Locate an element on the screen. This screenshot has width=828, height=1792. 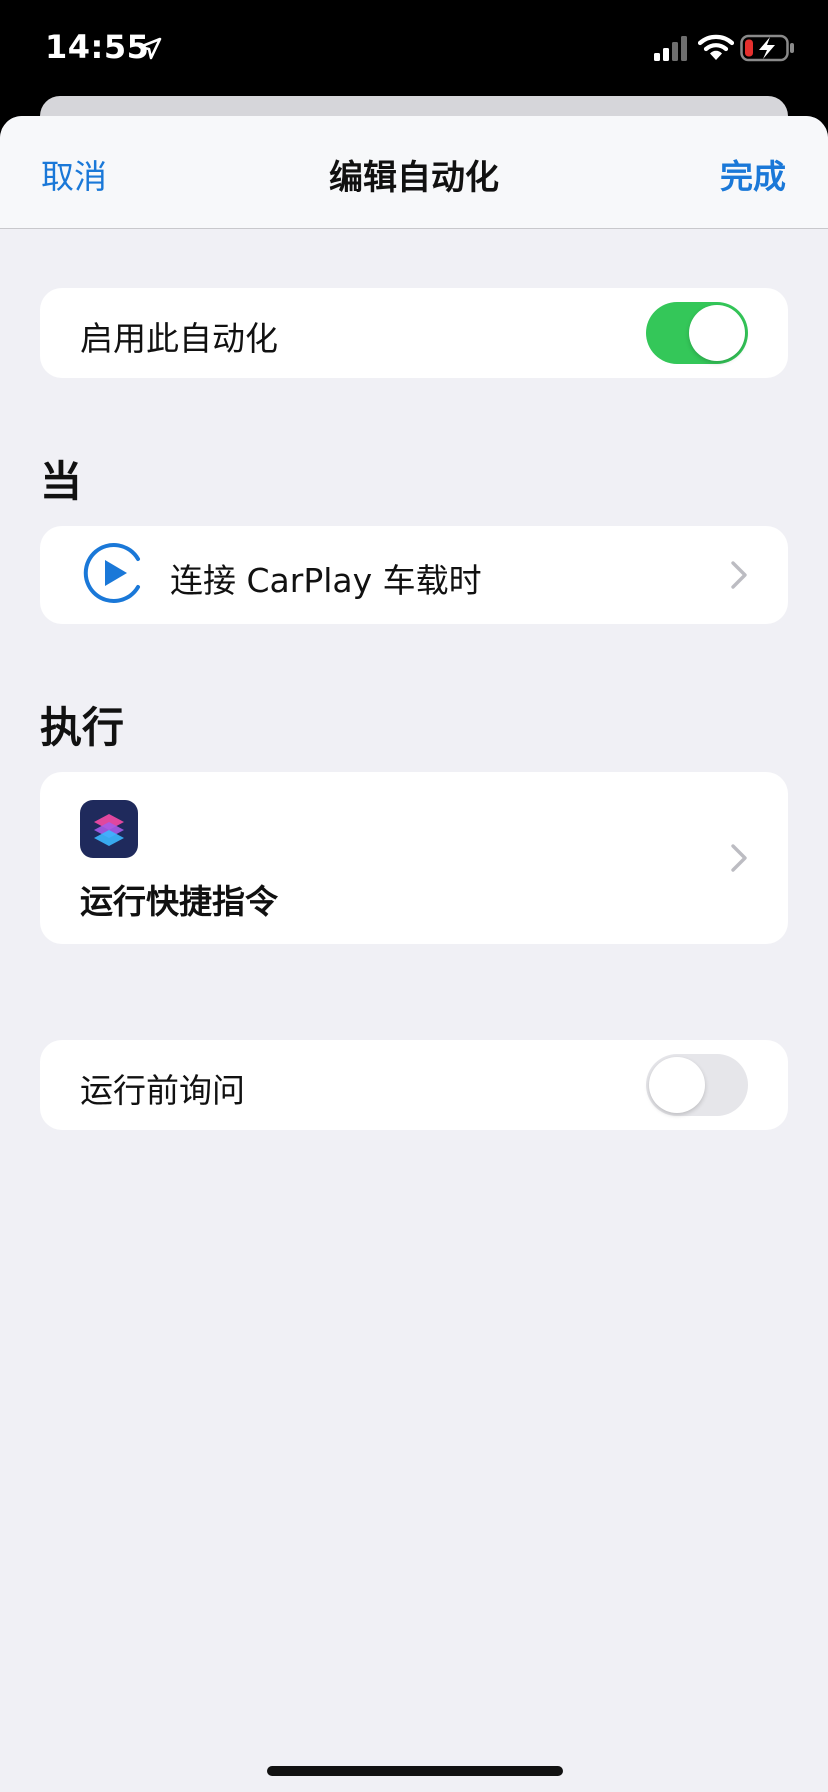
when-section-header: 当 is located at coordinates (61, 481).